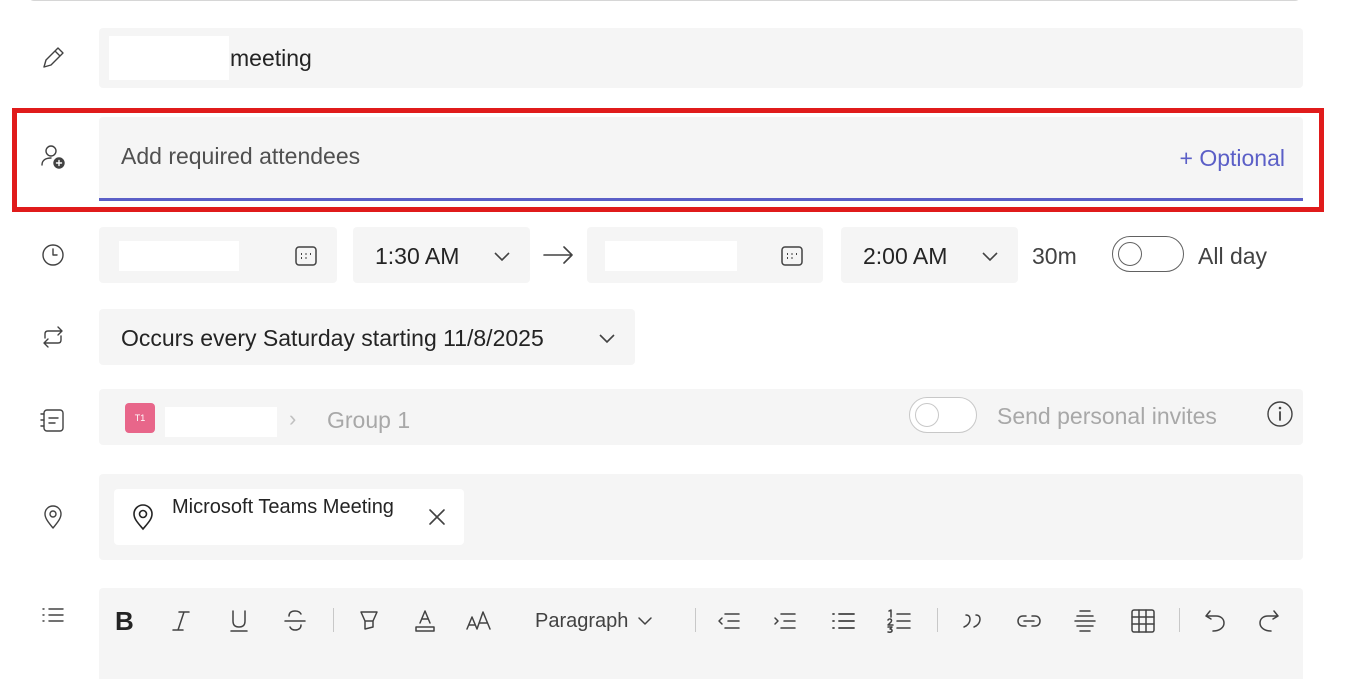  I want to click on pencil-icon, so click(53, 58).